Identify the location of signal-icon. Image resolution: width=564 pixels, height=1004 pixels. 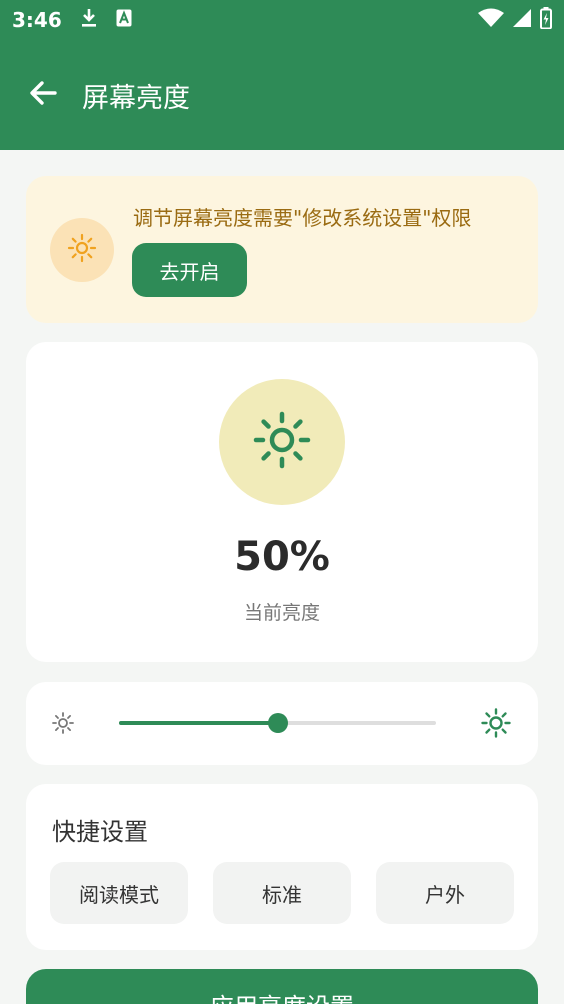
(522, 20).